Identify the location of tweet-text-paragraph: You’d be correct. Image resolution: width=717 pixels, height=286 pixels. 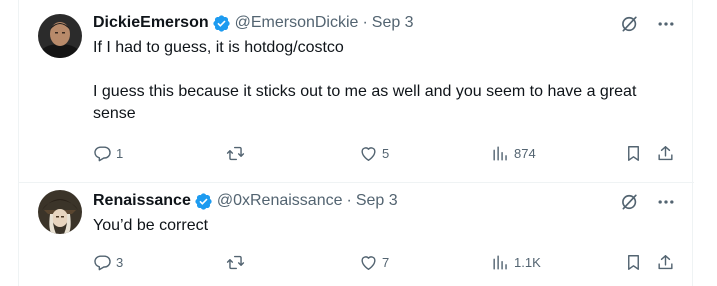
(151, 225).